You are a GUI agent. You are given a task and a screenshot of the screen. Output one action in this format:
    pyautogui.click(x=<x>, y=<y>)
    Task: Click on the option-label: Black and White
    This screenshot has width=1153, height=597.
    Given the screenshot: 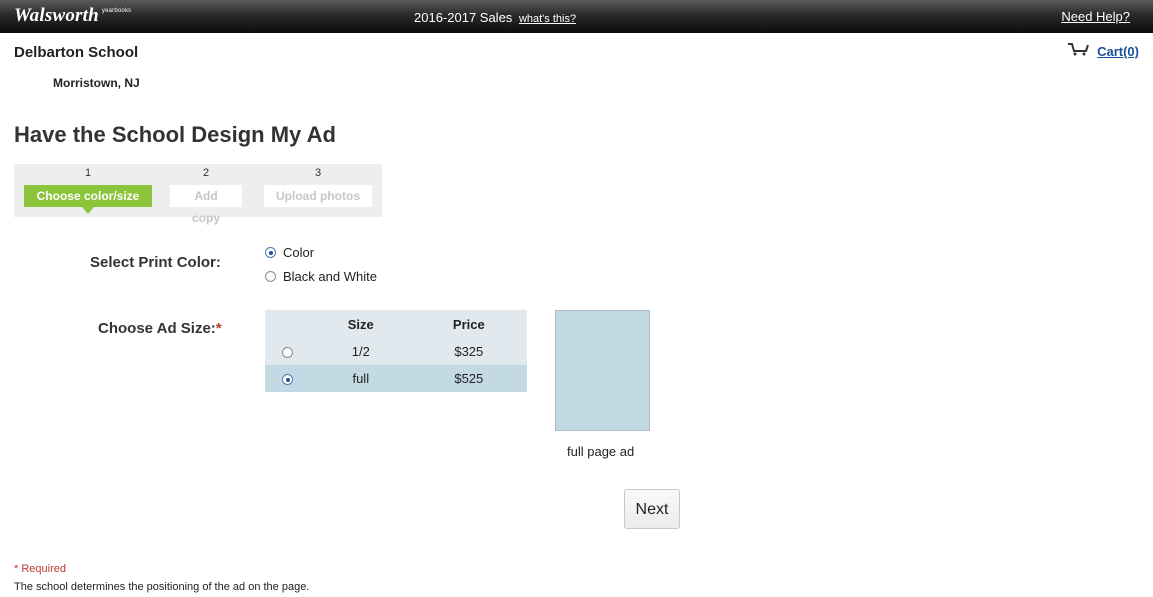 What is the action you would take?
    pyautogui.click(x=330, y=276)
    